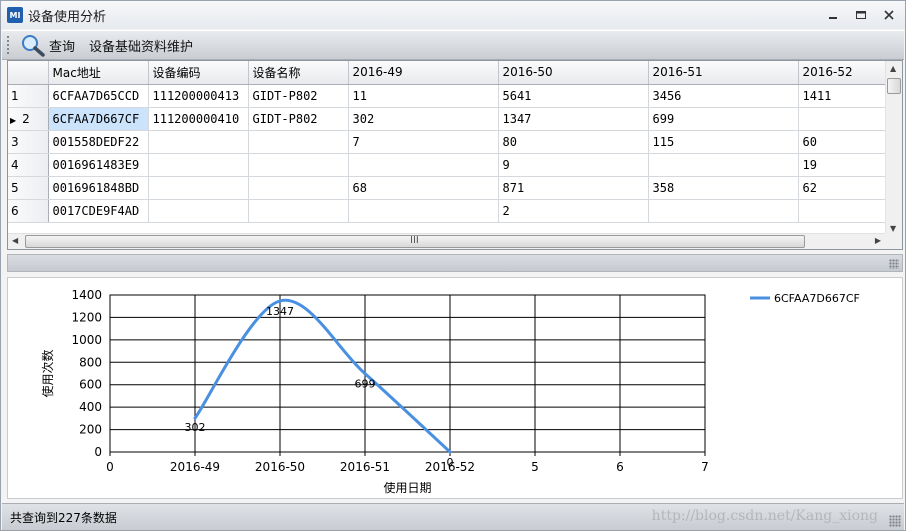  What do you see at coordinates (848, 73) in the screenshot?
I see `column-header: 2016-52` at bounding box center [848, 73].